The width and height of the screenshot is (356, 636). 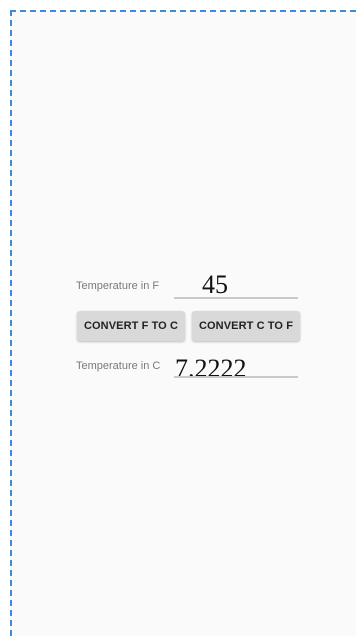 I want to click on celsius-input-underline, so click(x=236, y=377).